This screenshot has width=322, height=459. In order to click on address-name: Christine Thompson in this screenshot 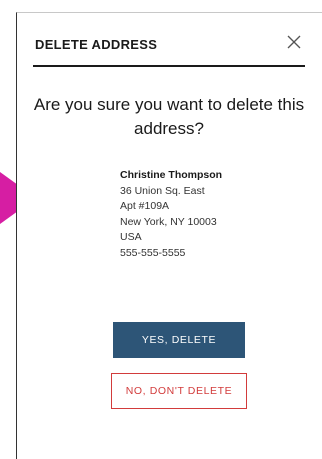, I will do `click(171, 175)`.